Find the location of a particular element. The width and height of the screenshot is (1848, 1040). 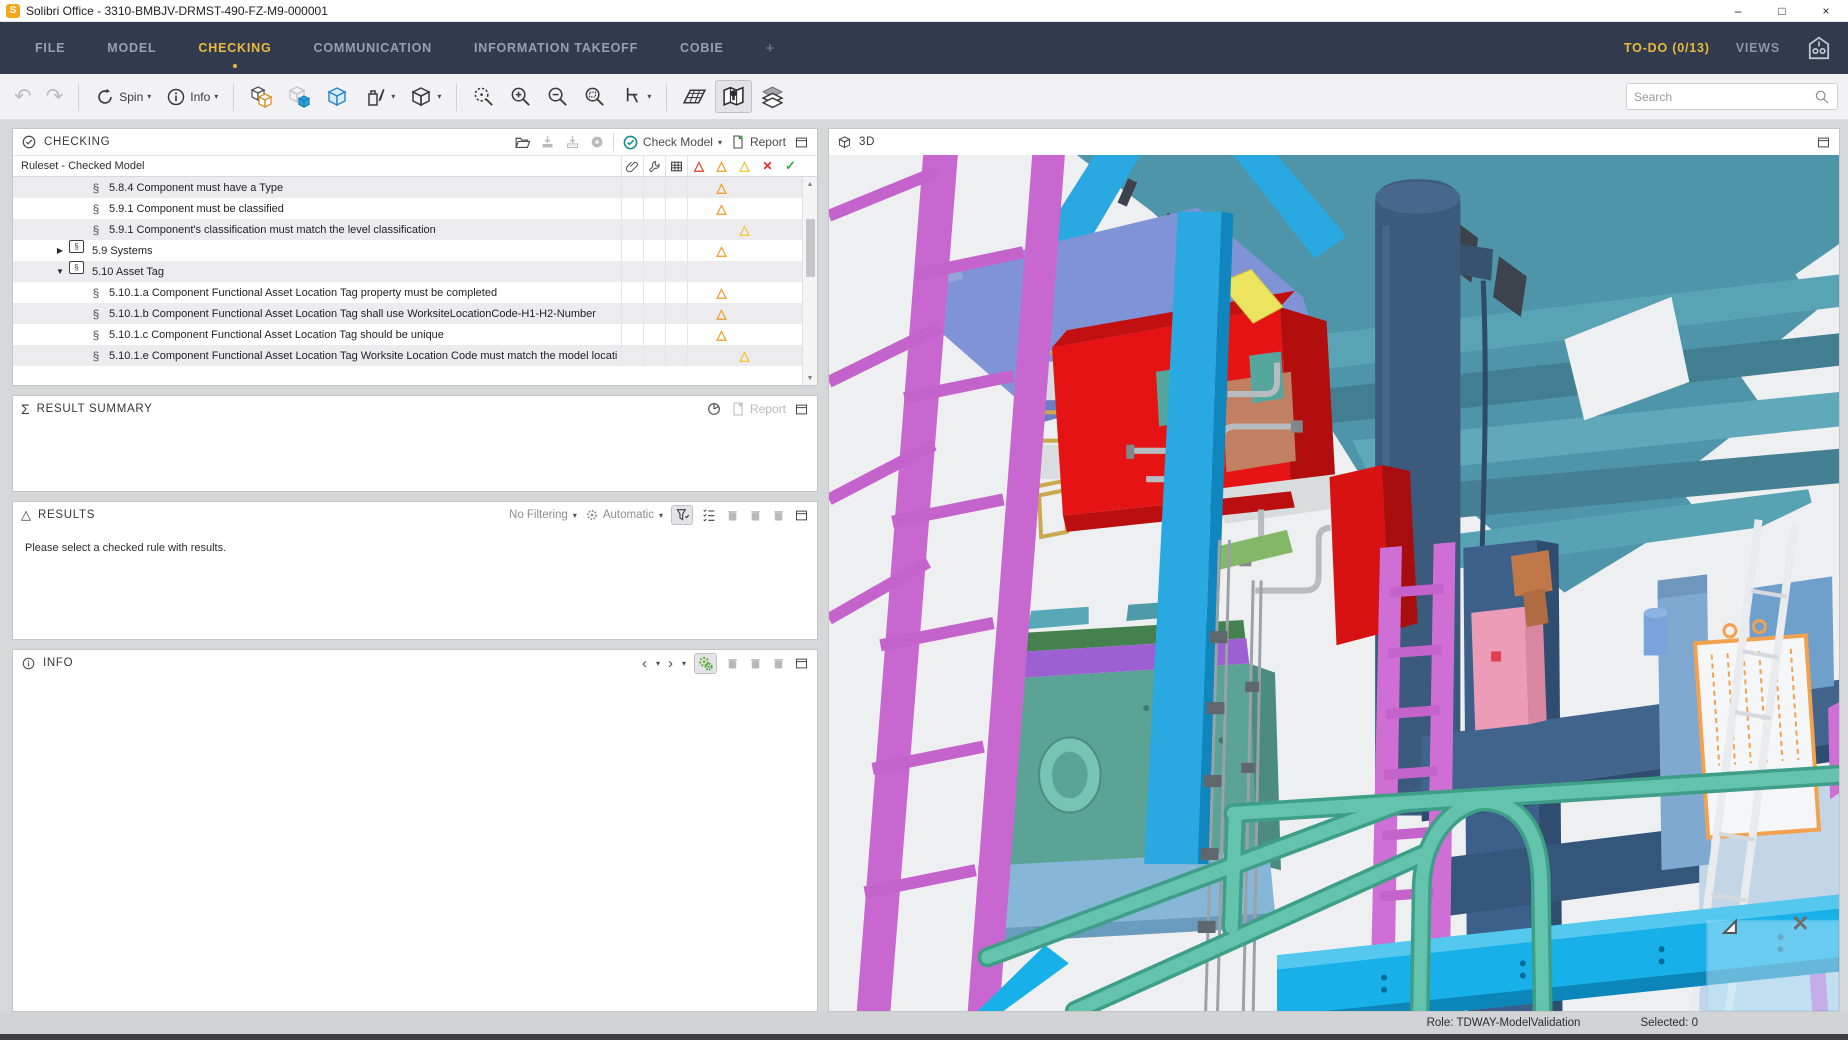

cube-view-icon is located at coordinates (421, 96).